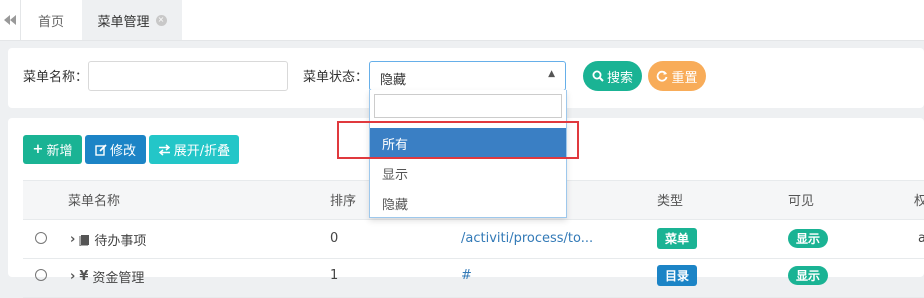 The height and width of the screenshot is (298, 924). I want to click on search-button: 搜索, so click(612, 76).